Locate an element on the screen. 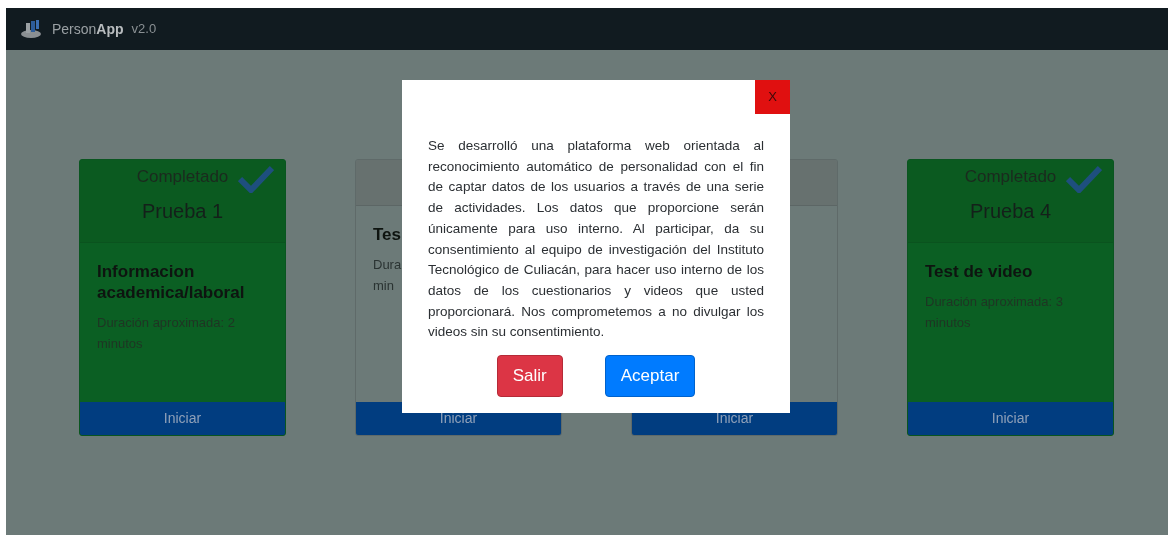 The width and height of the screenshot is (1172, 535). test-name: Test de video is located at coordinates (979, 271).